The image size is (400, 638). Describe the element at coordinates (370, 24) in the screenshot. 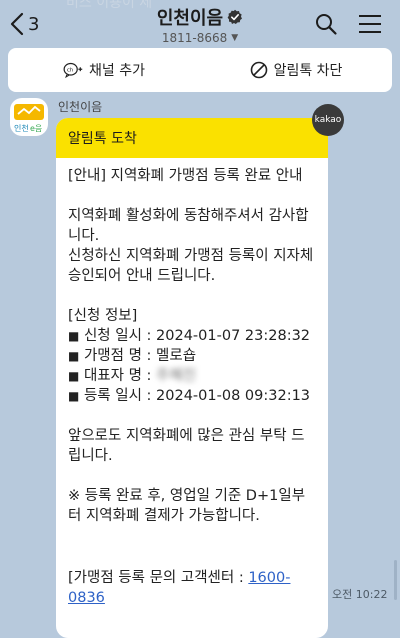

I see `menu-icon` at that location.